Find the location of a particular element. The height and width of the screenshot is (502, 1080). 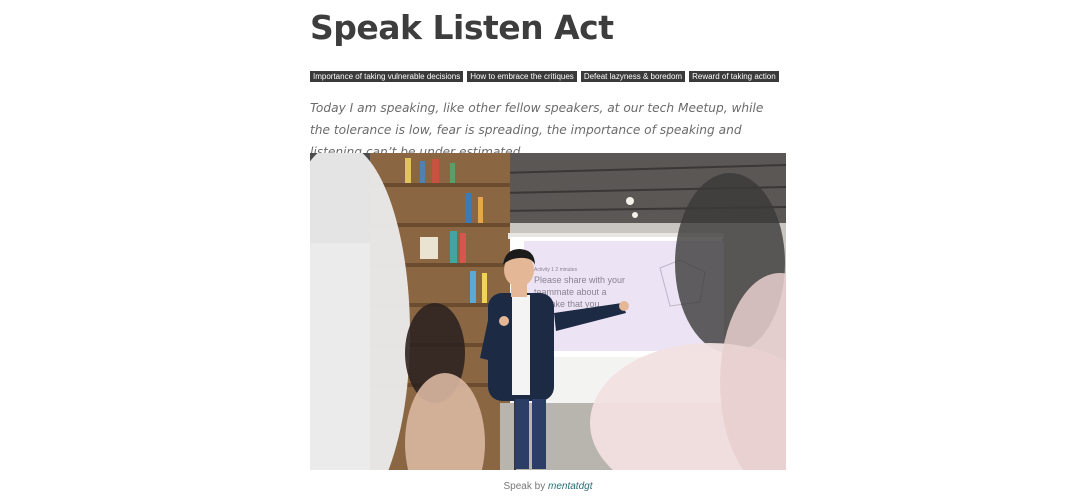

tag-embrace-critiques: How to embrace the critiques is located at coordinates (522, 76).